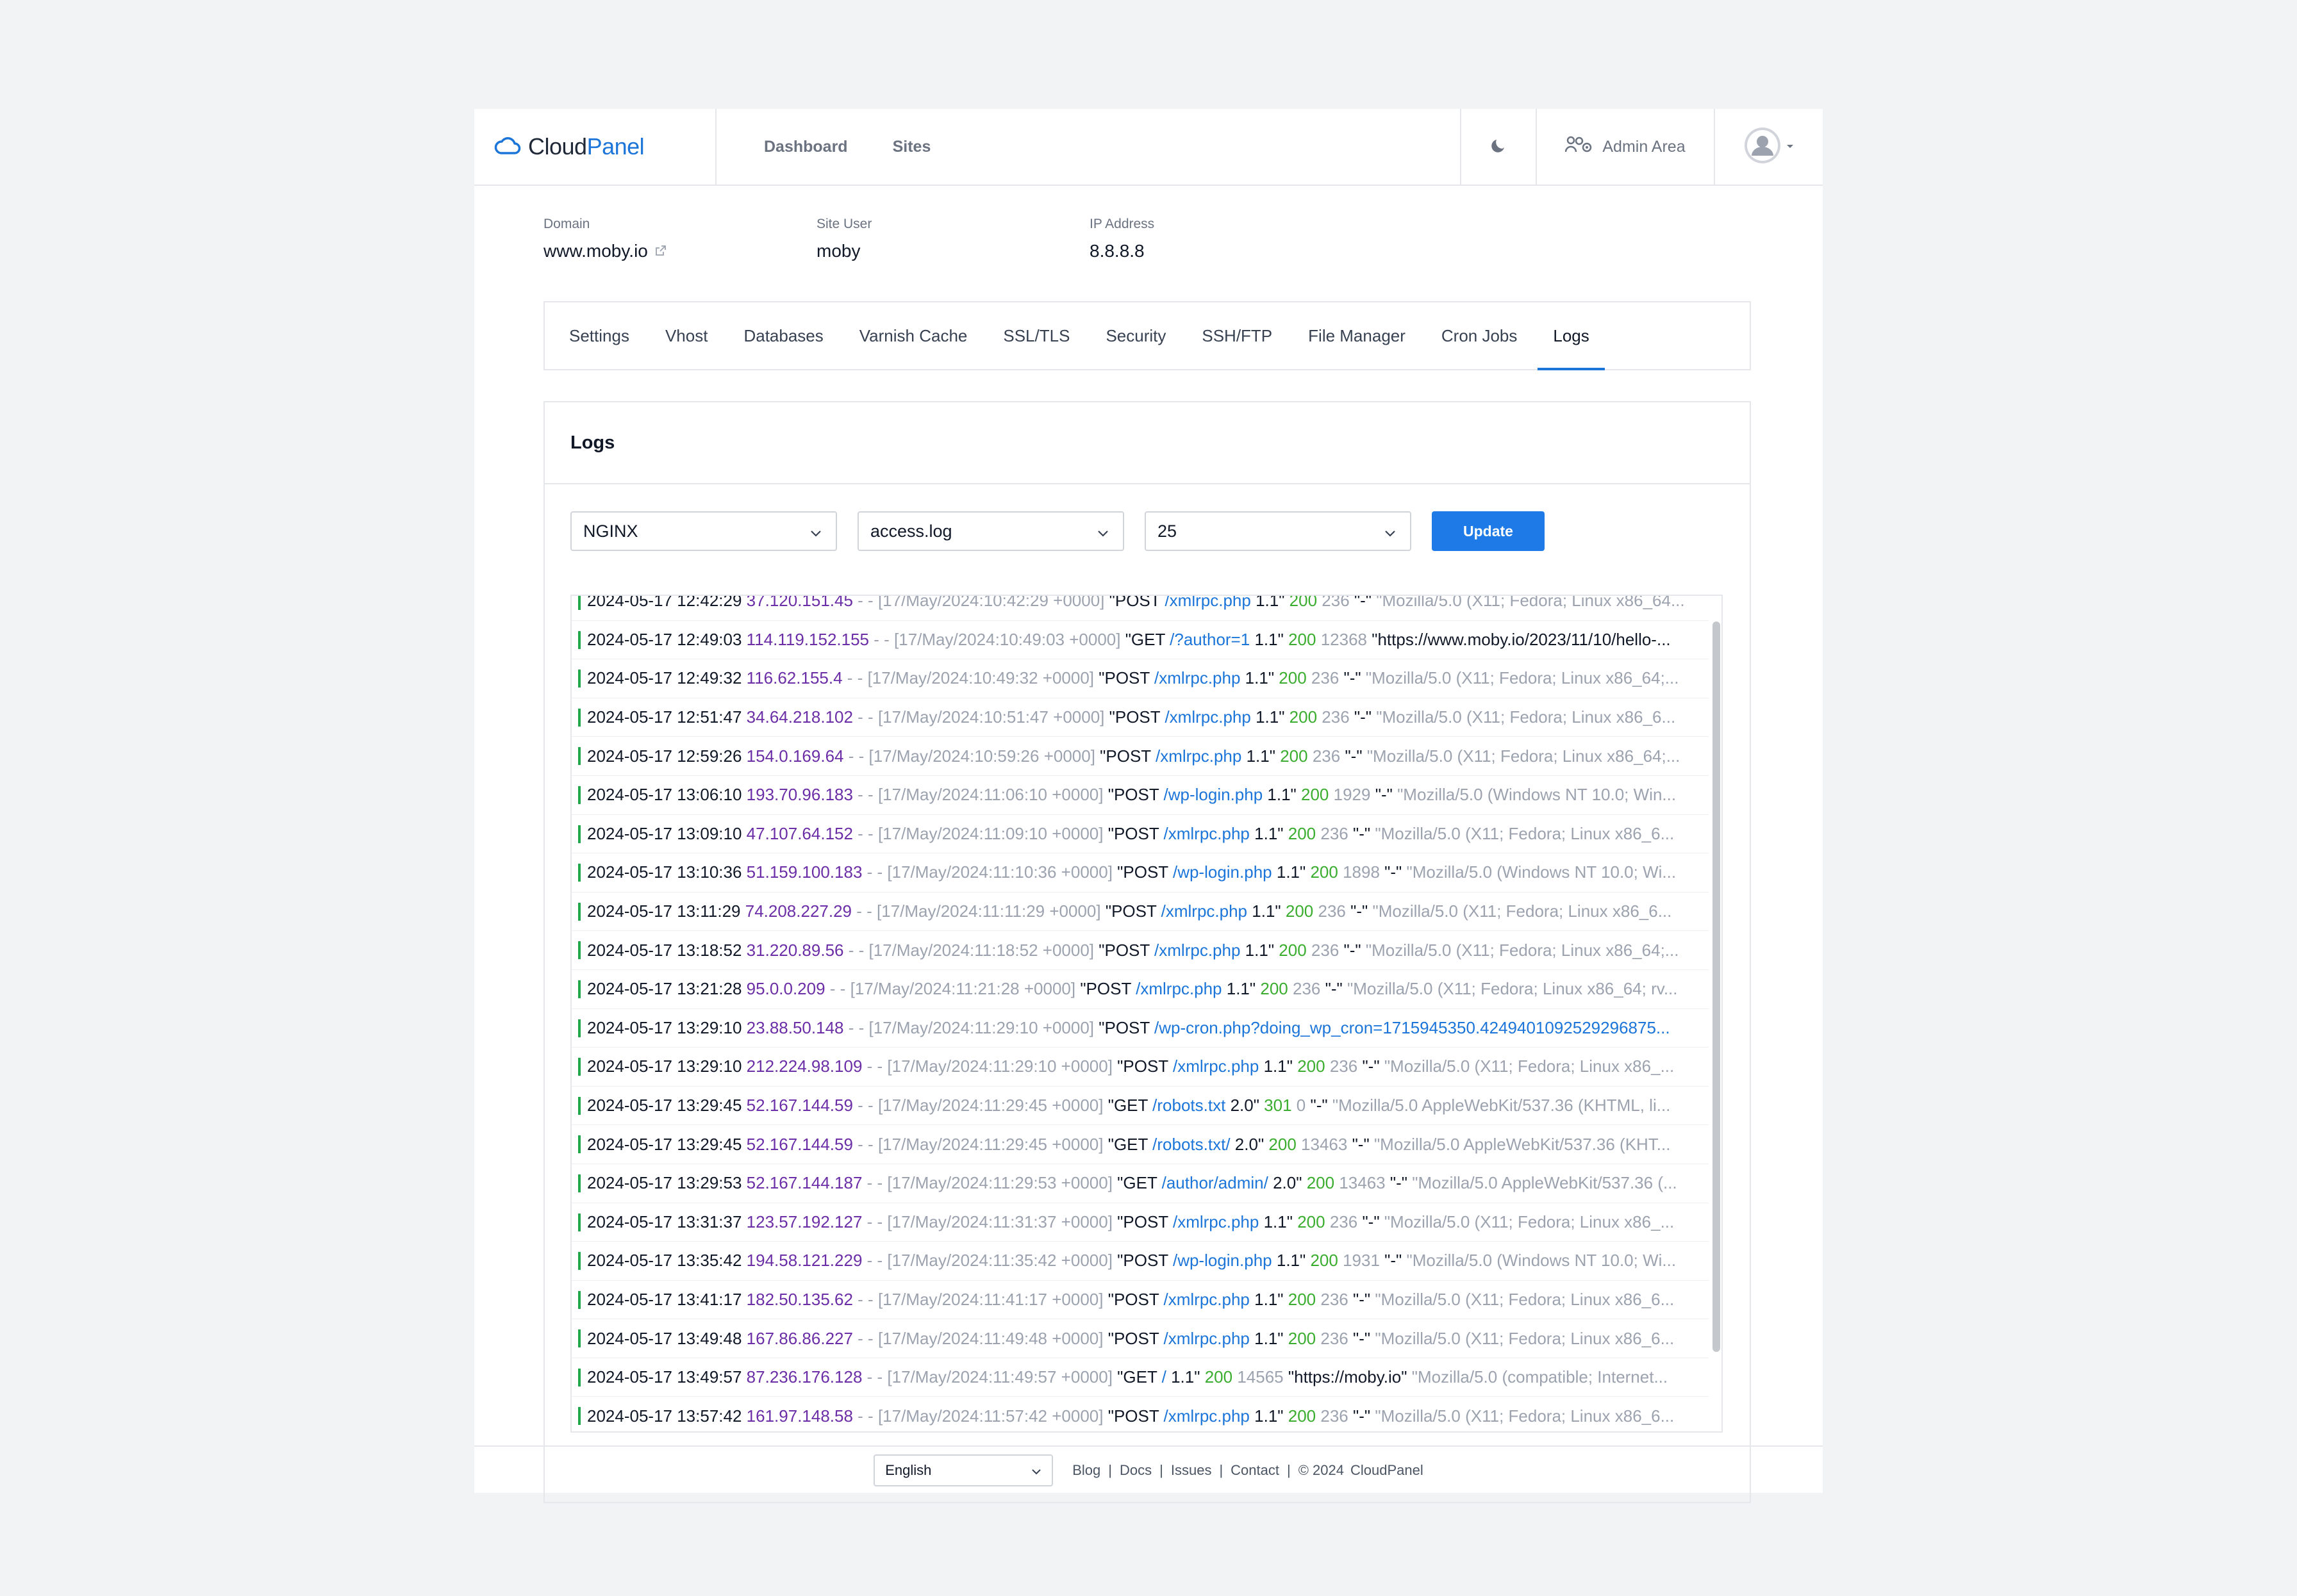 The image size is (2297, 1596). Describe the element at coordinates (991, 531) in the screenshot. I see `log-file-select: access.log` at that location.